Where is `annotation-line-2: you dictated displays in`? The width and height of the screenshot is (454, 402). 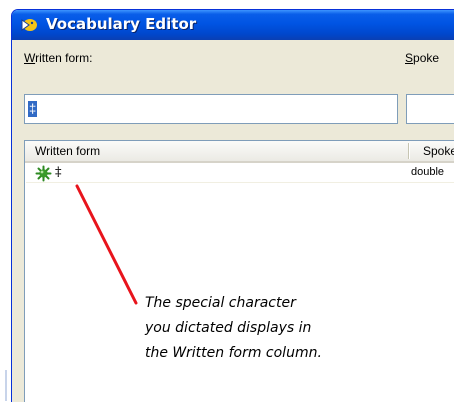
annotation-line-2: you dictated displays in is located at coordinates (228, 328).